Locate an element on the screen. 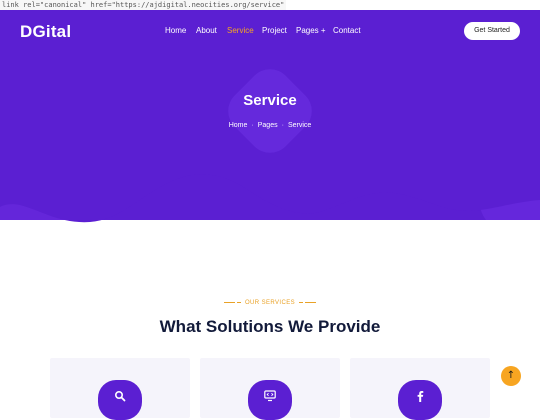 Image resolution: width=540 pixels, height=420 pixels. breadcrumb-pages: Pages is located at coordinates (268, 125).